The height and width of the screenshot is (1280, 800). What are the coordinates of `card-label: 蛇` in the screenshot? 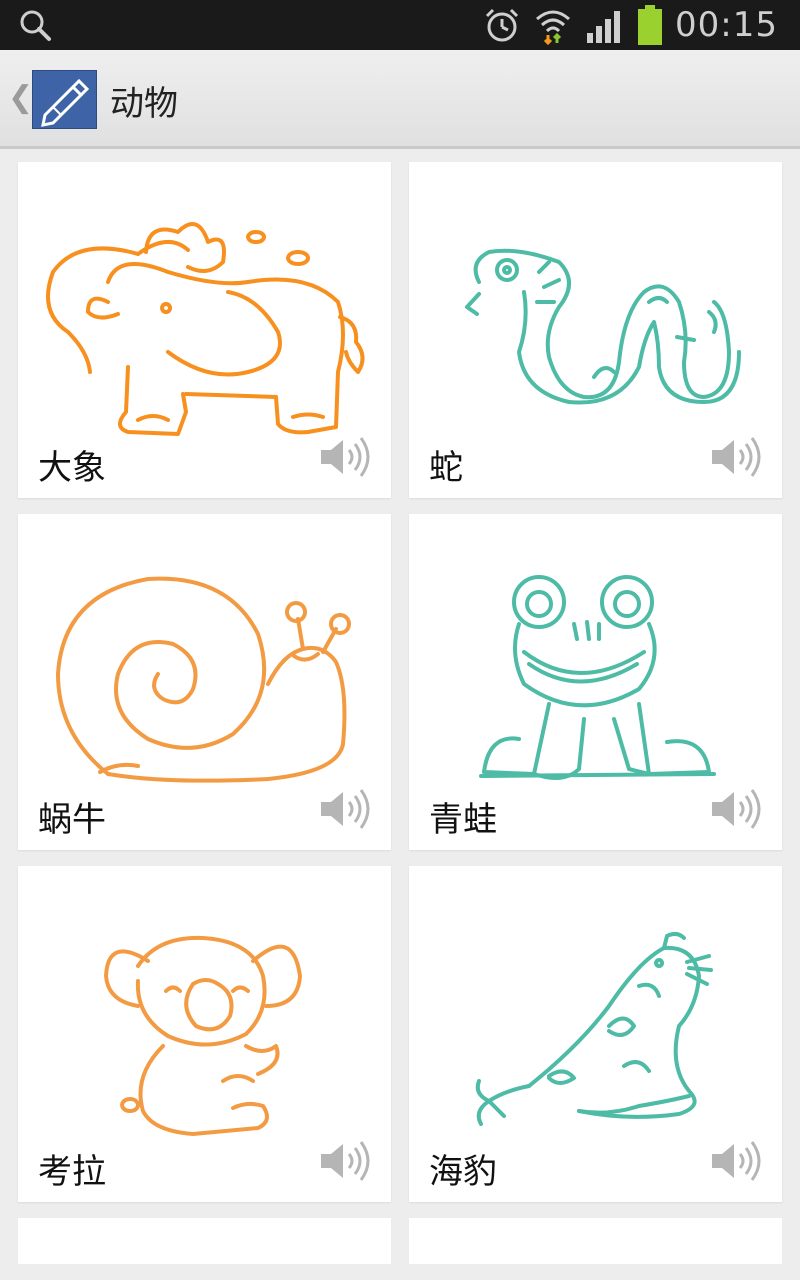 It's located at (446, 468).